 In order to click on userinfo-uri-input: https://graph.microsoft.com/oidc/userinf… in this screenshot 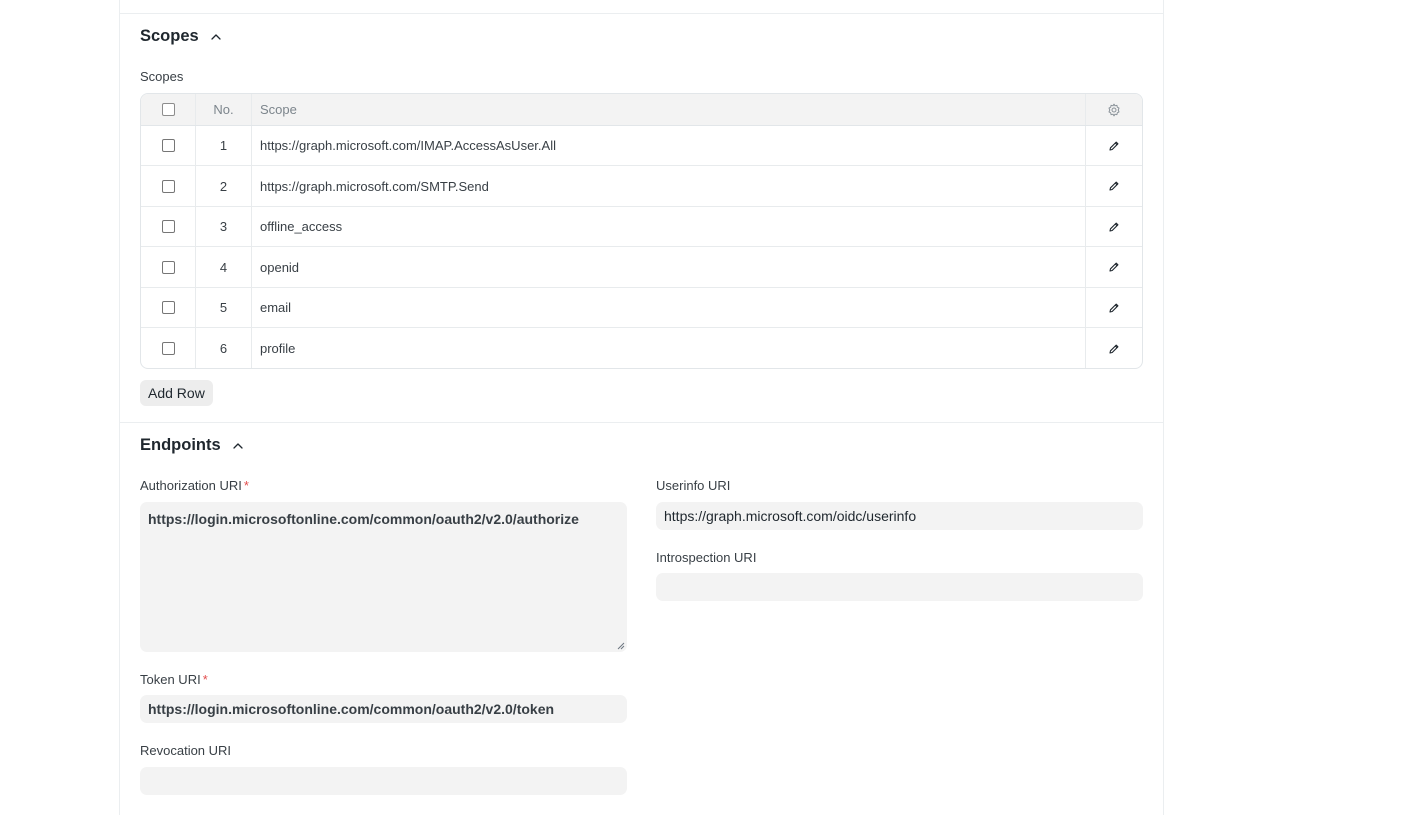, I will do `click(899, 516)`.